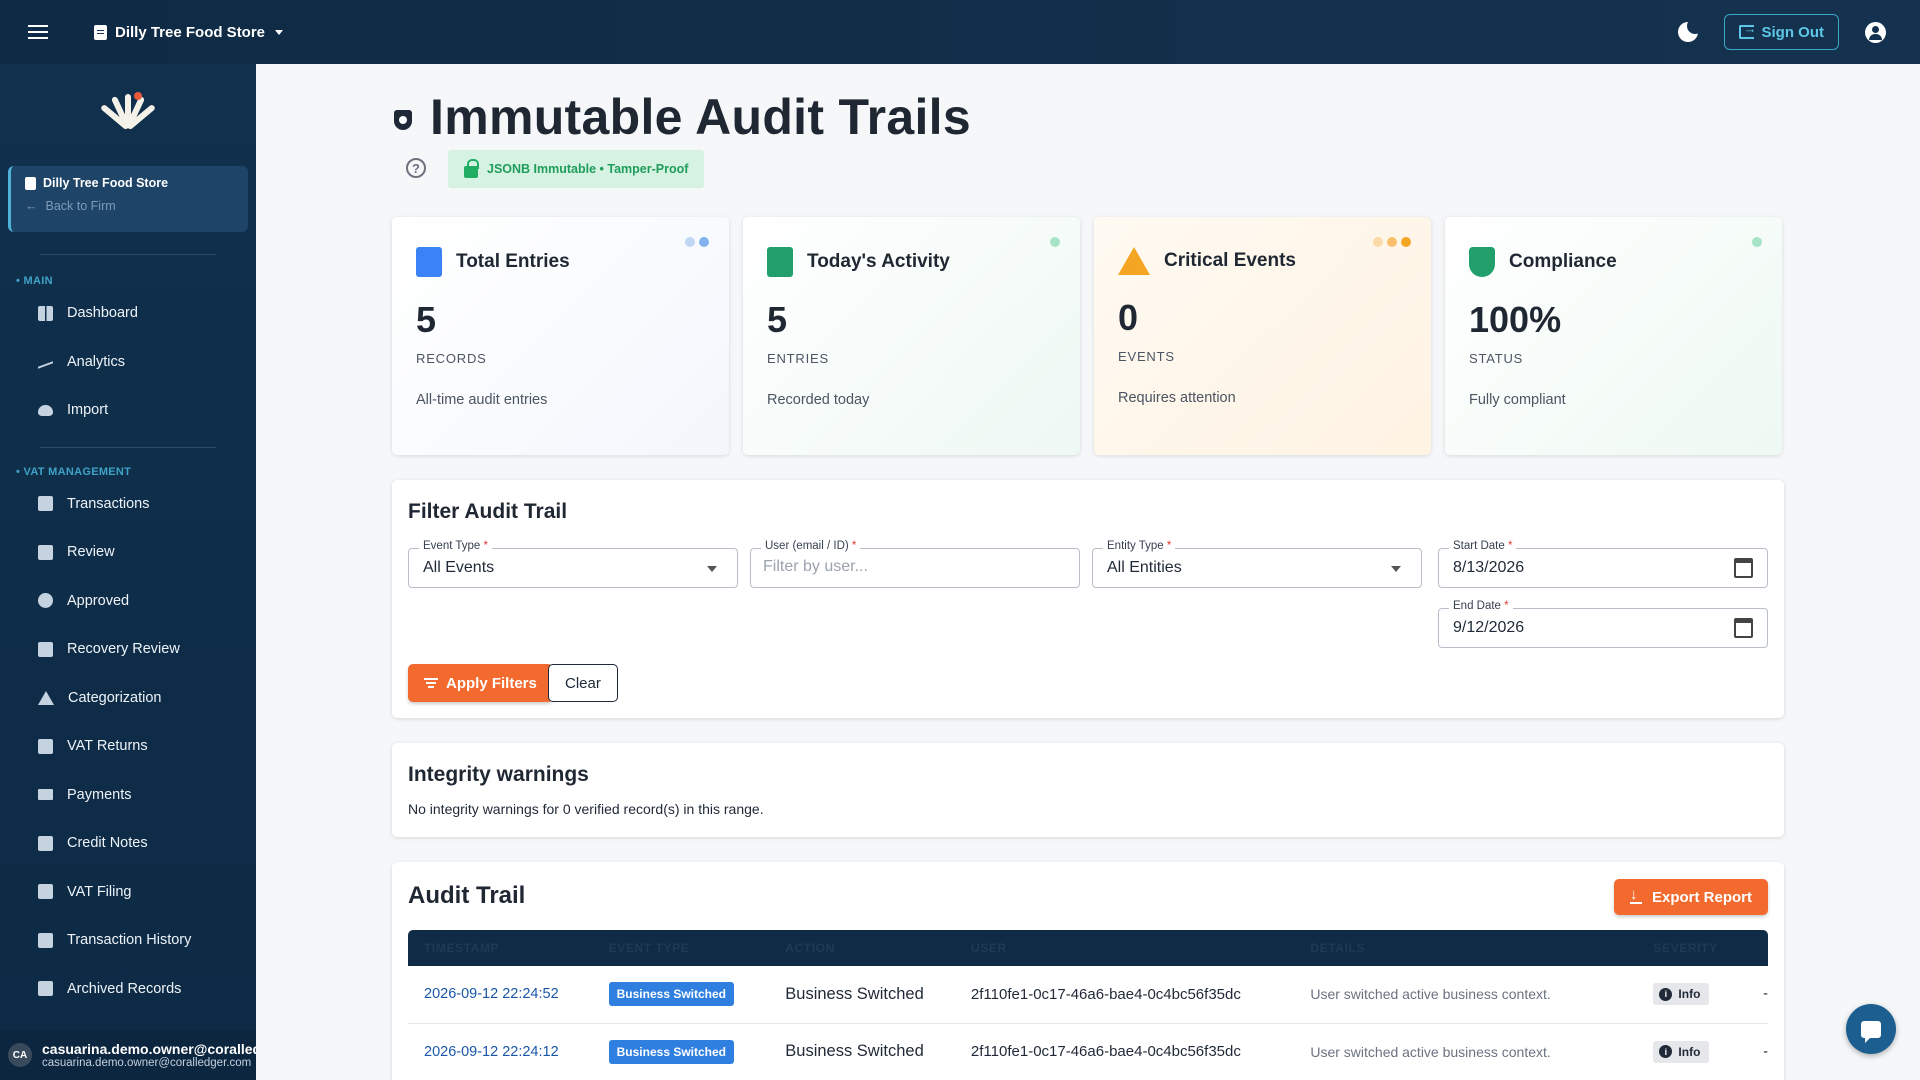 The height and width of the screenshot is (1080, 1920). What do you see at coordinates (1666, 1051) in the screenshot?
I see `info-icon: i` at bounding box center [1666, 1051].